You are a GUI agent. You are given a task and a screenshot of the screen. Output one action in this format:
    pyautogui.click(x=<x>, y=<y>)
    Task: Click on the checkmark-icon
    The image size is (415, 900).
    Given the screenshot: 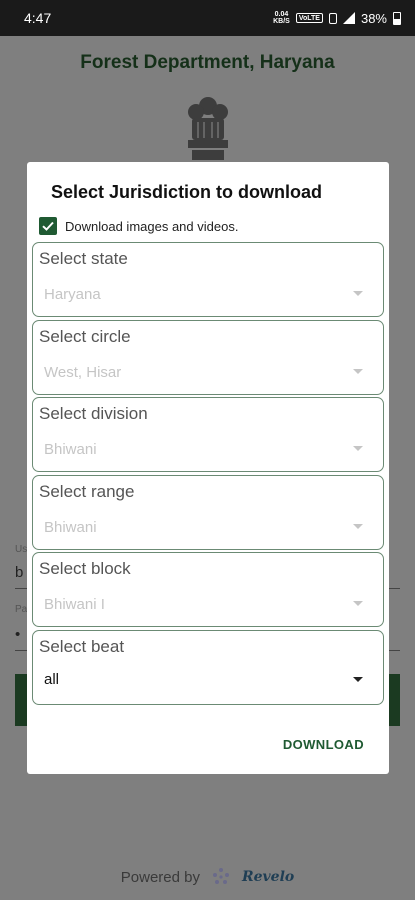 What is the action you would take?
    pyautogui.click(x=48, y=226)
    